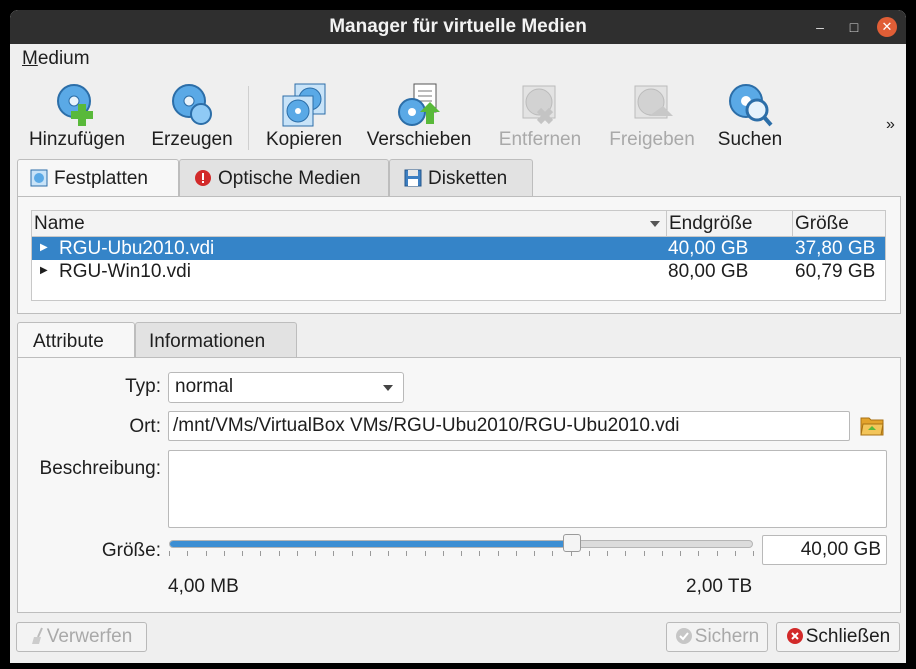  What do you see at coordinates (76, 340) in the screenshot?
I see `tab-attributes: Attribute` at bounding box center [76, 340].